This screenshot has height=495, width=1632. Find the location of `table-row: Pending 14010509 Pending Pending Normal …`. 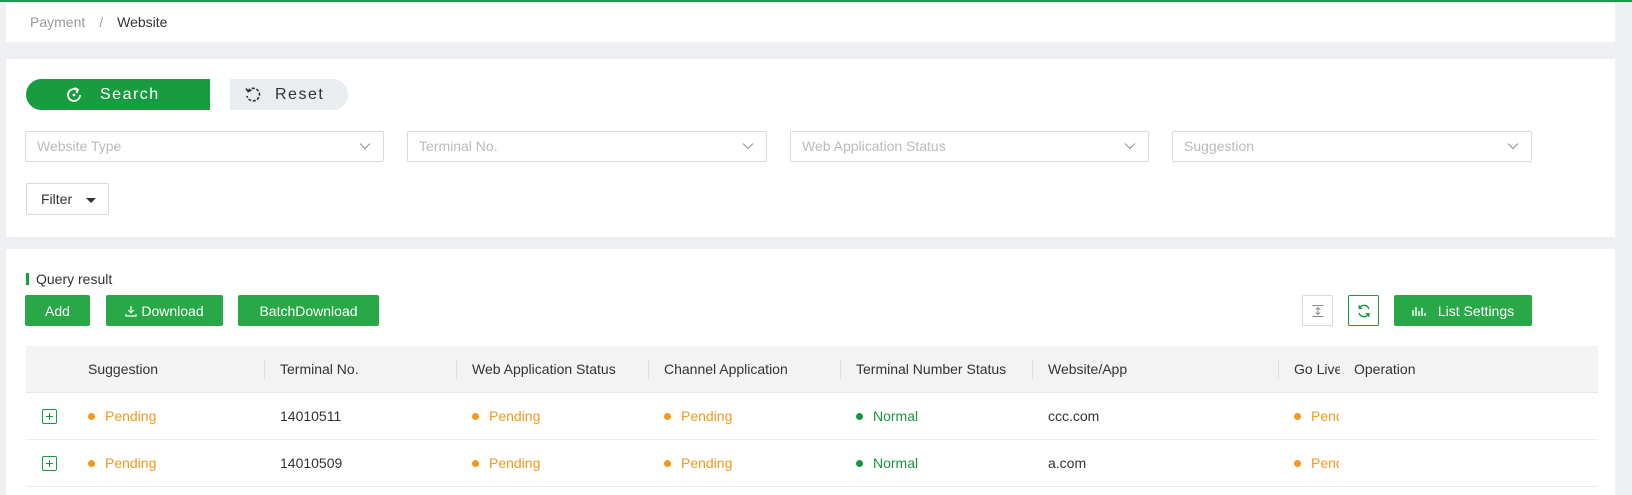

table-row: Pending 14010509 Pending Pending Normal … is located at coordinates (812, 463).